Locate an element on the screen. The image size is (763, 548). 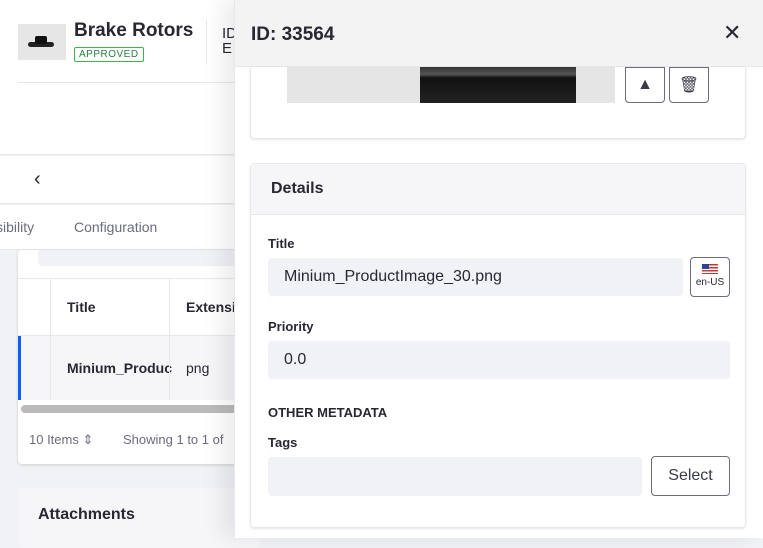
select-tags-button: Select is located at coordinates (690, 476).